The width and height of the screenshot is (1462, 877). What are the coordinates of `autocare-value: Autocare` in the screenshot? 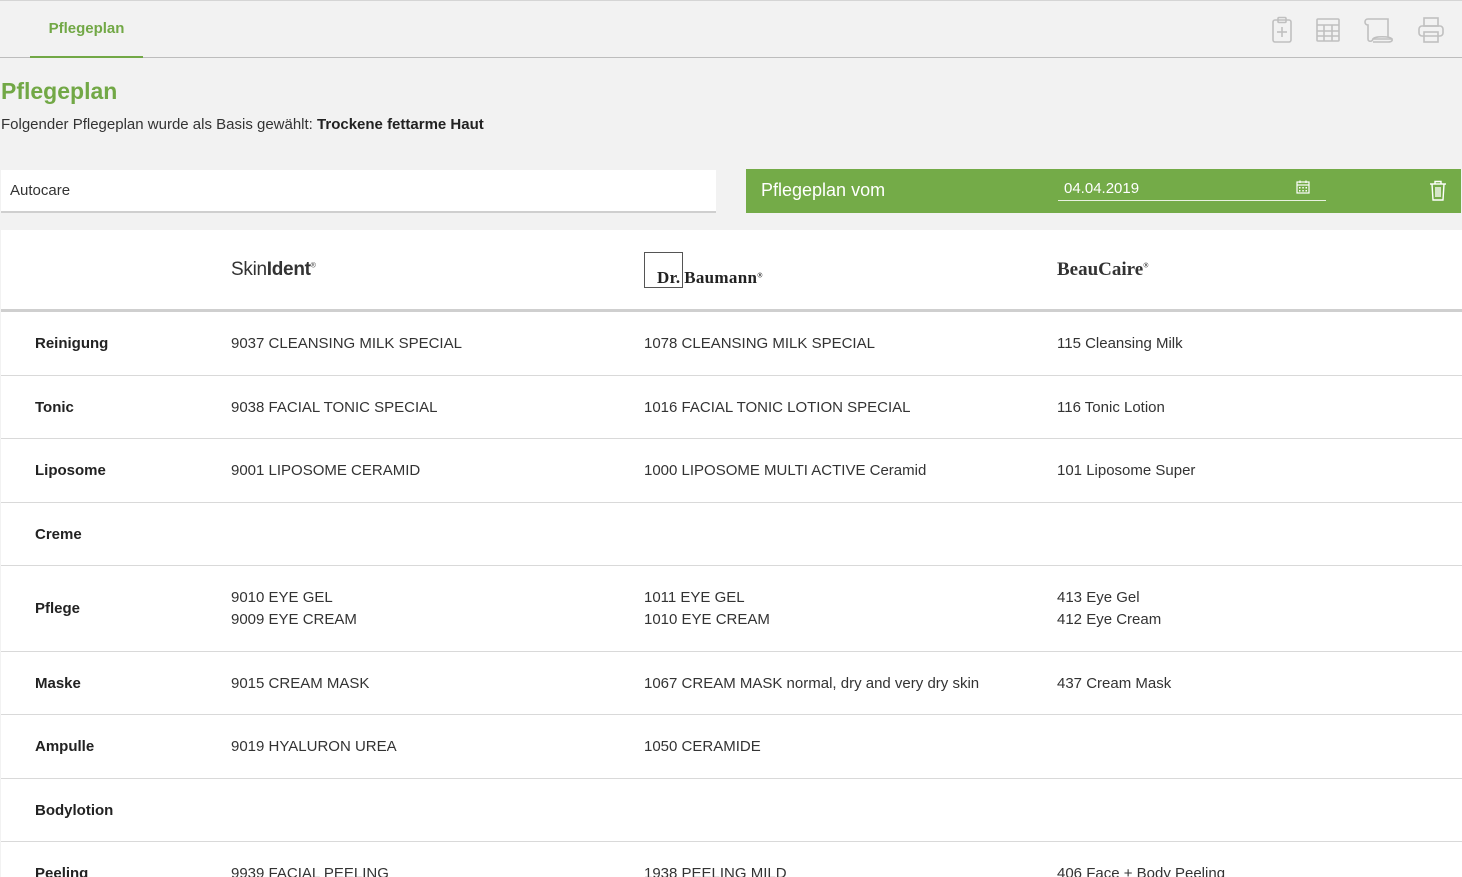 It's located at (40, 190).